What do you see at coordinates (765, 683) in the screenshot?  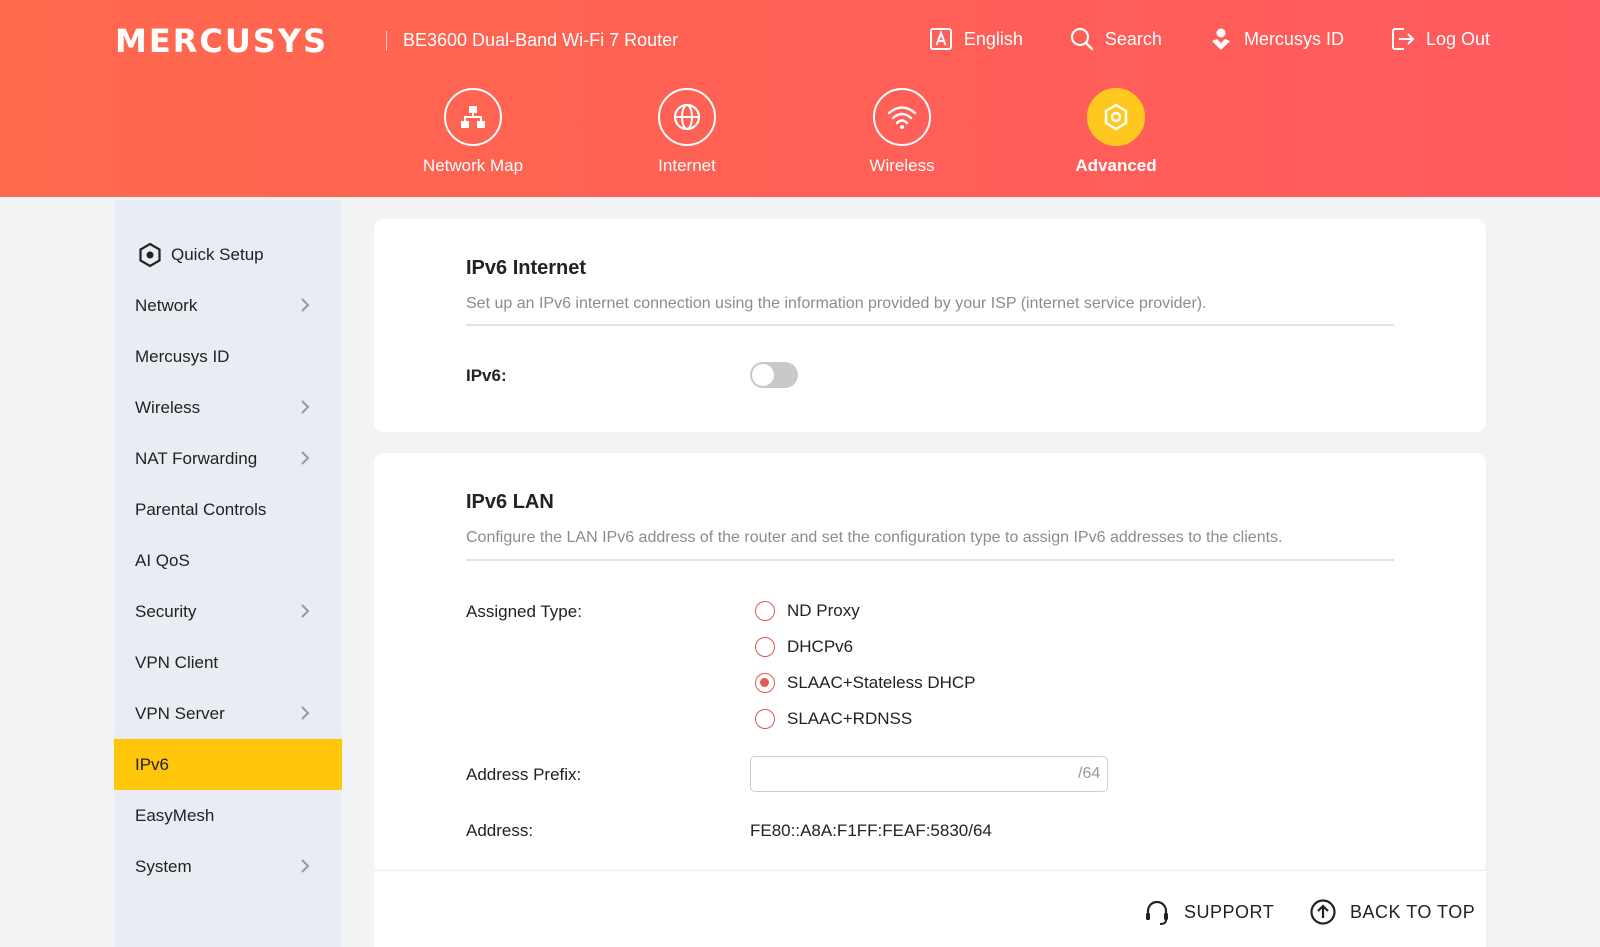 I see `radio-button-selected` at bounding box center [765, 683].